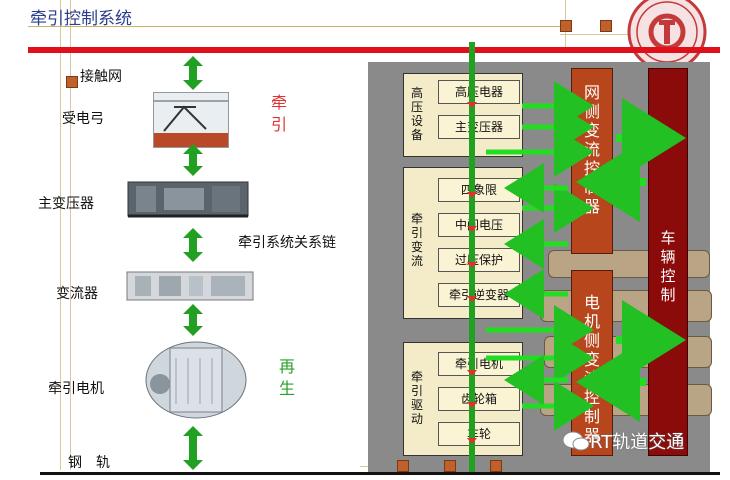 This screenshot has width=730, height=480. What do you see at coordinates (101, 77) in the screenshot?
I see `label-catenary: 接触网` at bounding box center [101, 77].